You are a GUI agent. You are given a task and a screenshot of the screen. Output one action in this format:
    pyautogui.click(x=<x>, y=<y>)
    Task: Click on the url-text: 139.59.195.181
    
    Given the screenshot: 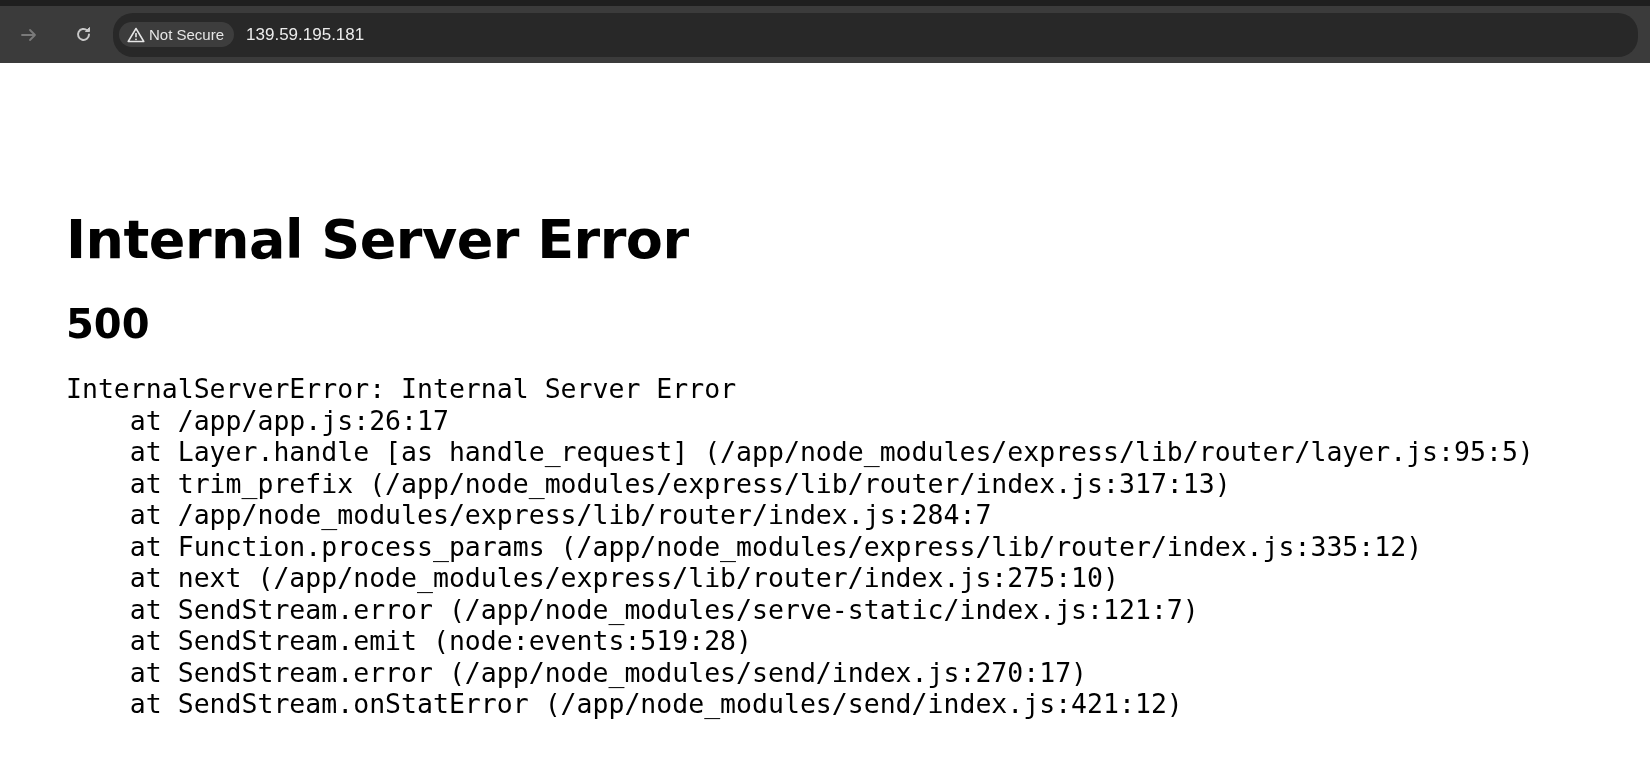 What is the action you would take?
    pyautogui.click(x=305, y=34)
    